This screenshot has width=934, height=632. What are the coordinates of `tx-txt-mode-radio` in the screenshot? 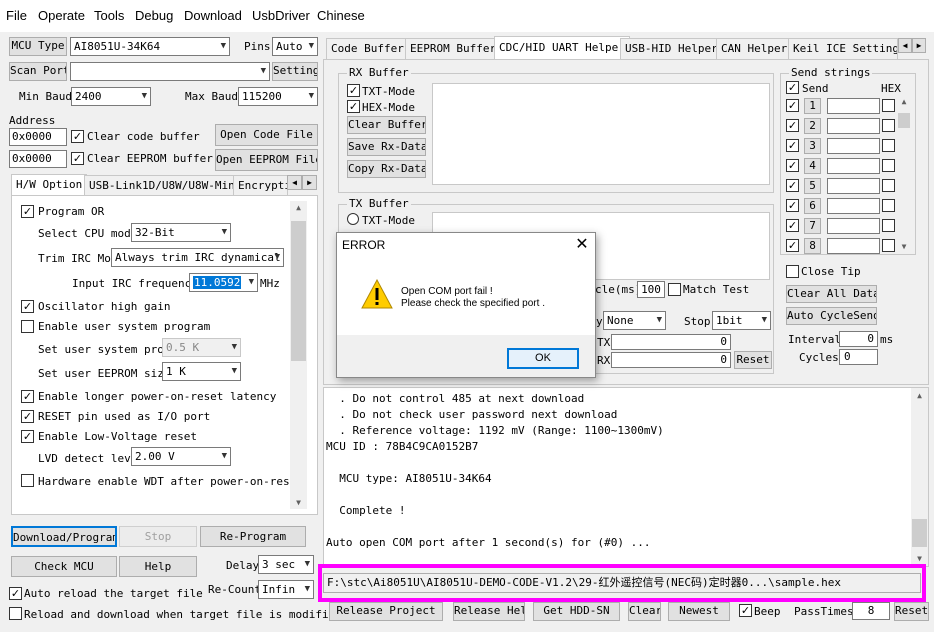 It's located at (353, 219).